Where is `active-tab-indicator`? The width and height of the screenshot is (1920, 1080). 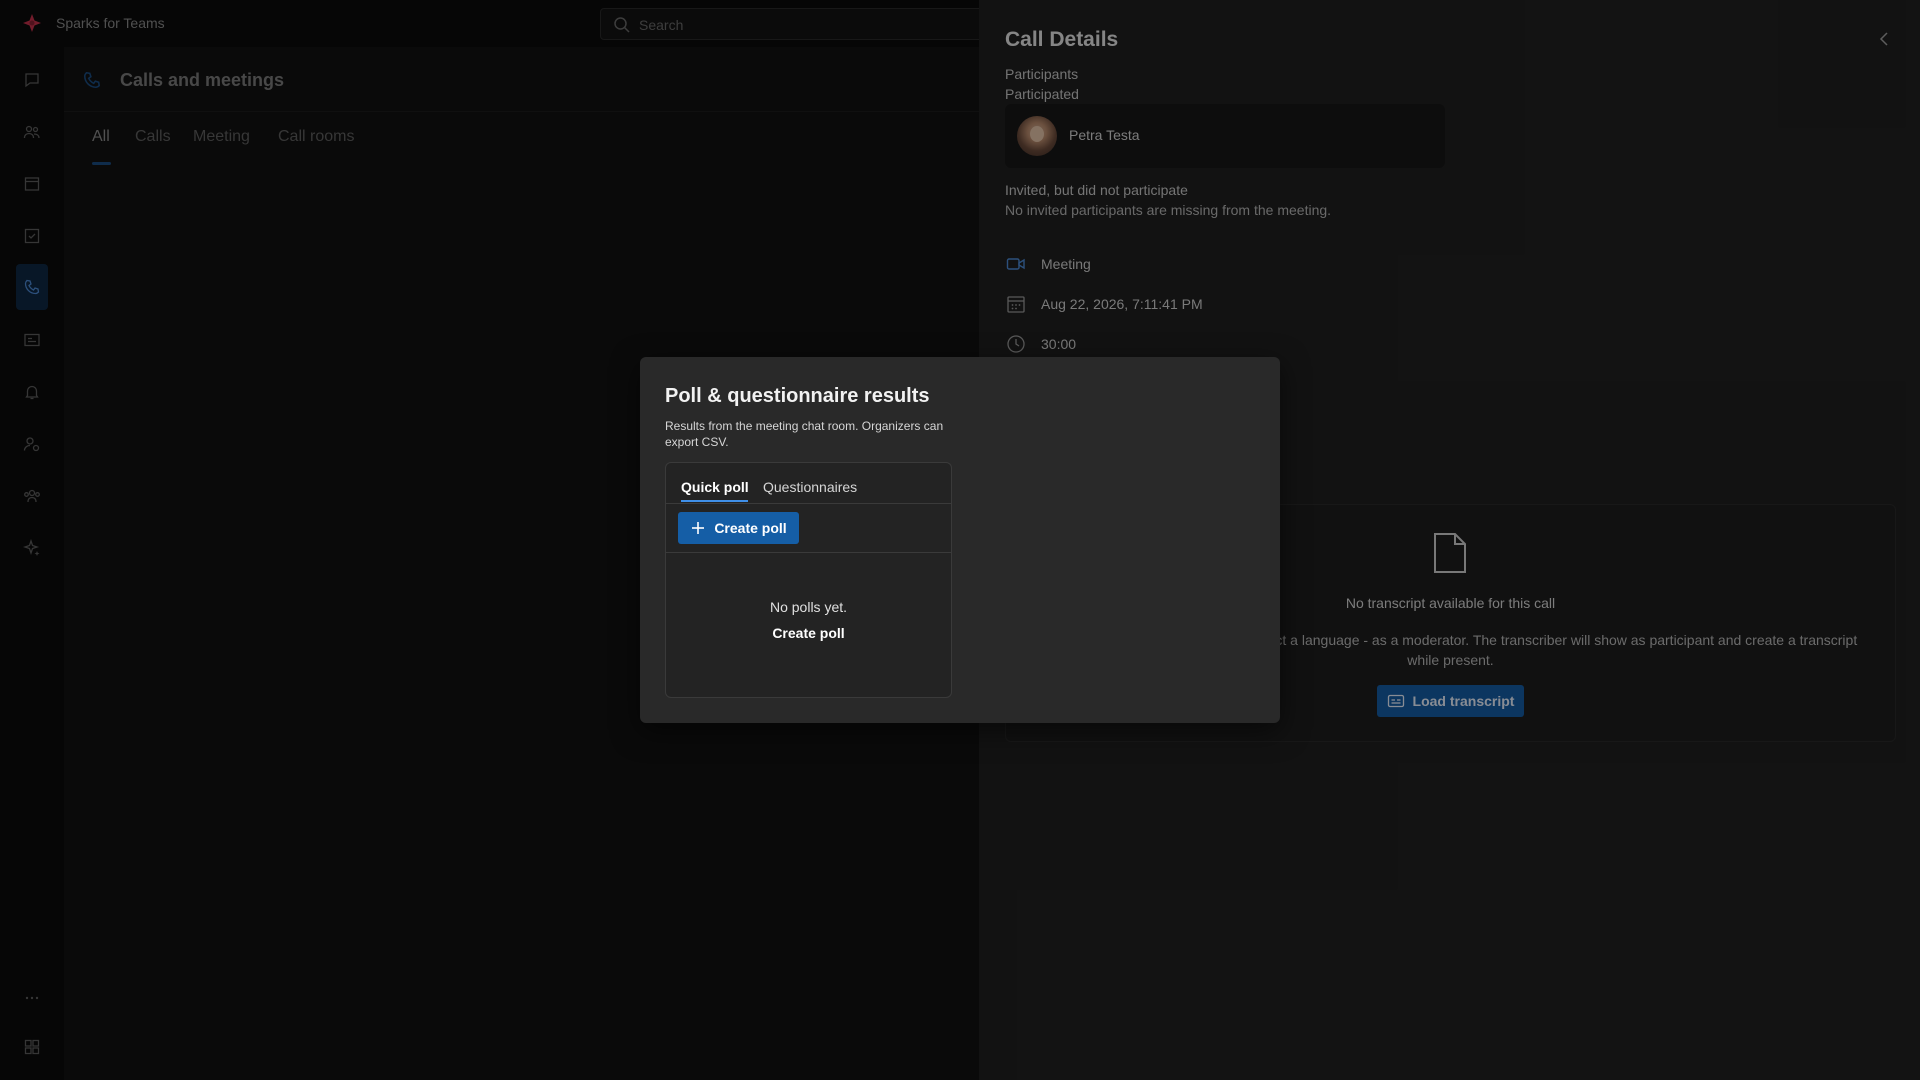
active-tab-indicator is located at coordinates (714, 501).